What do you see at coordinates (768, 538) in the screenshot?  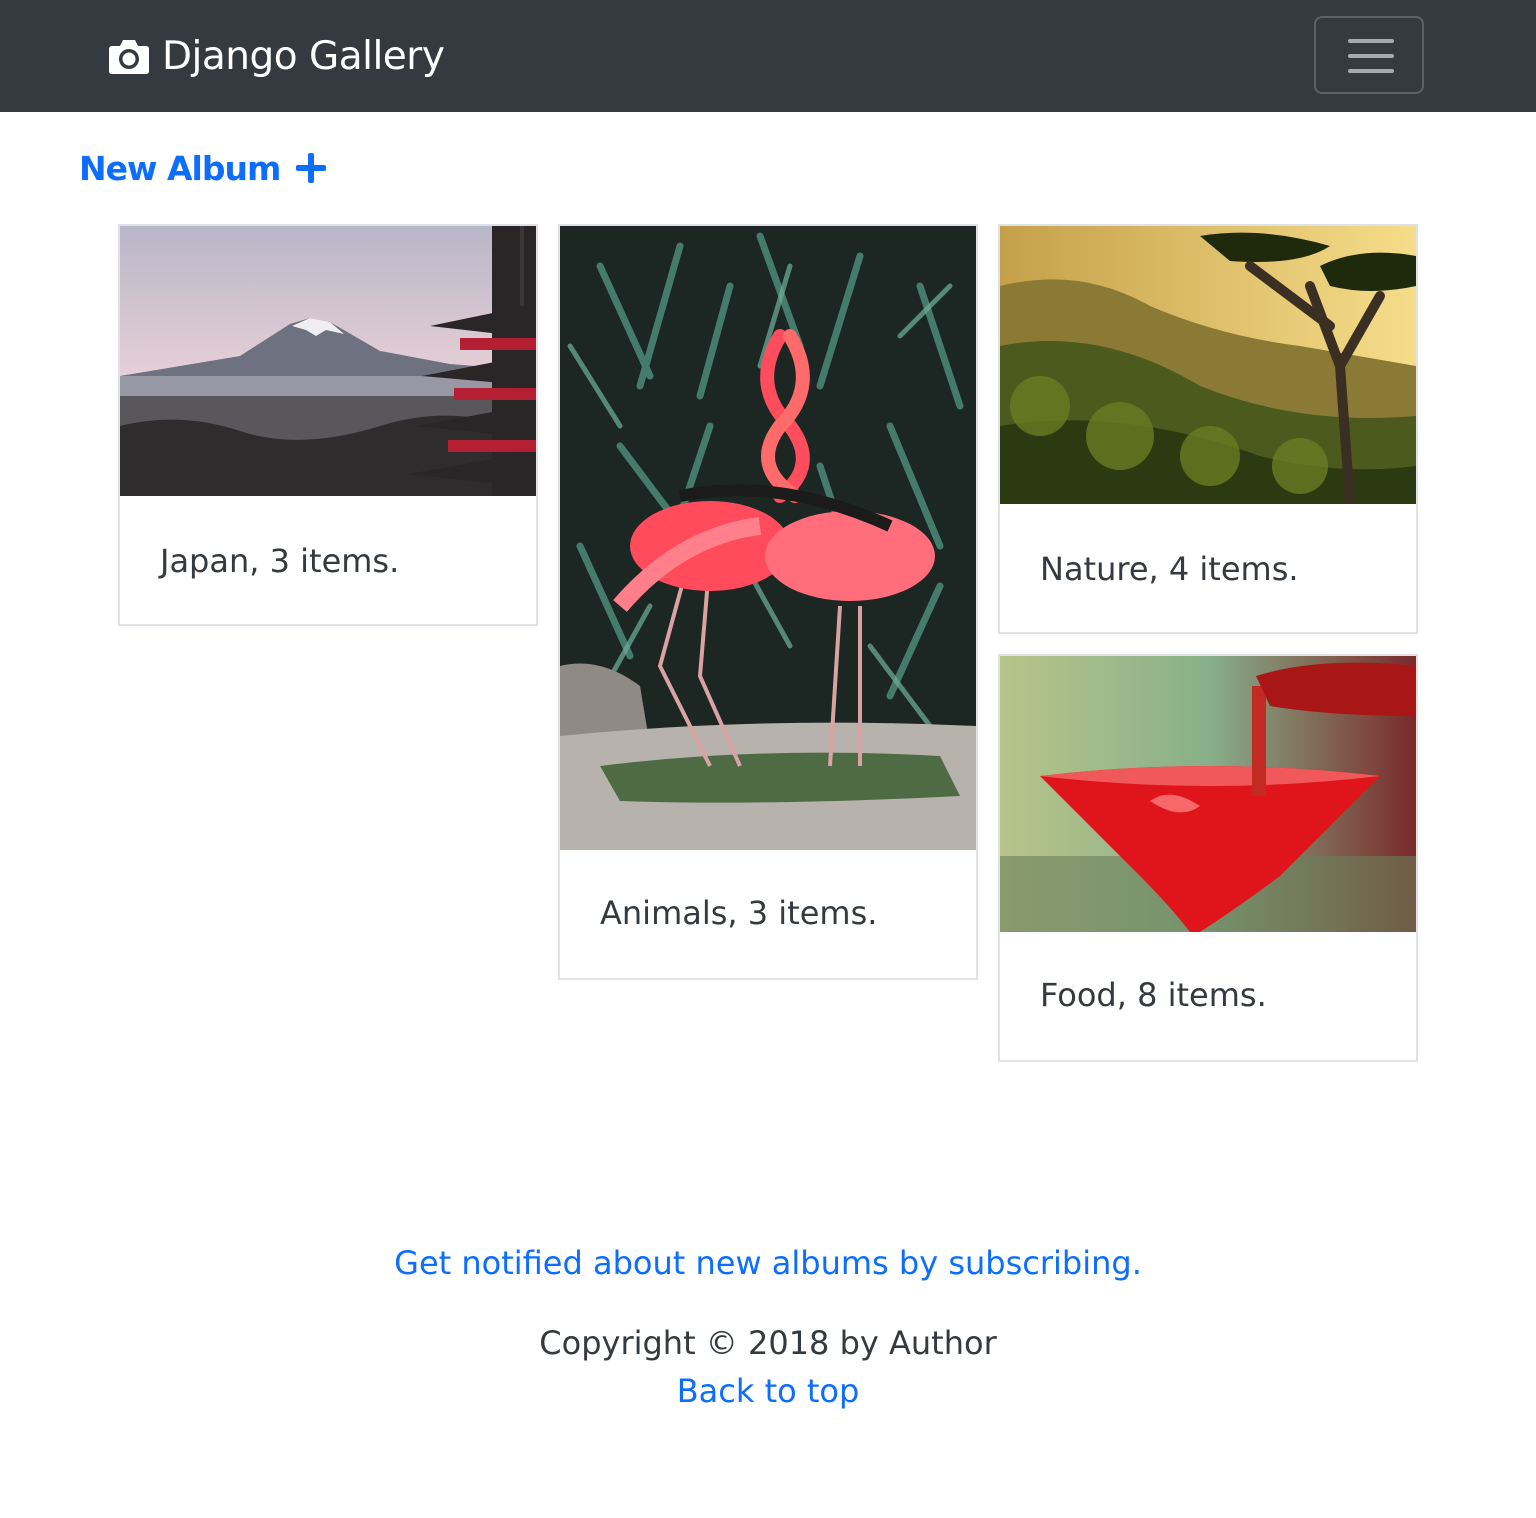 I see `album-thumbnail-animals` at bounding box center [768, 538].